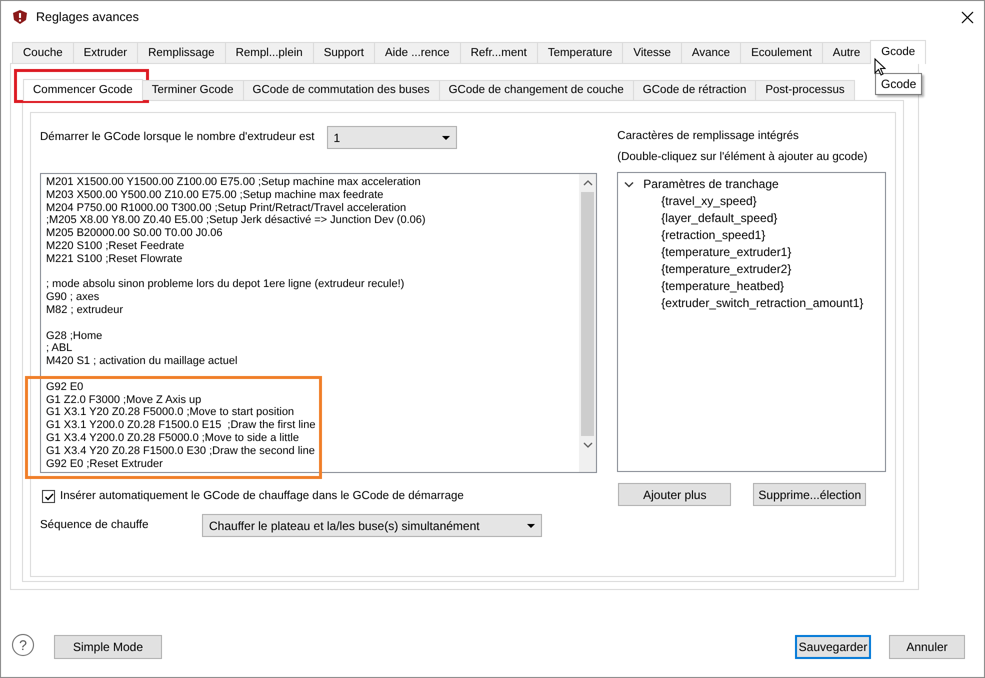 Image resolution: width=985 pixels, height=678 pixels. Describe the element at coordinates (709, 201) in the screenshot. I see `tree-item: {travel_xy_speed}` at that location.